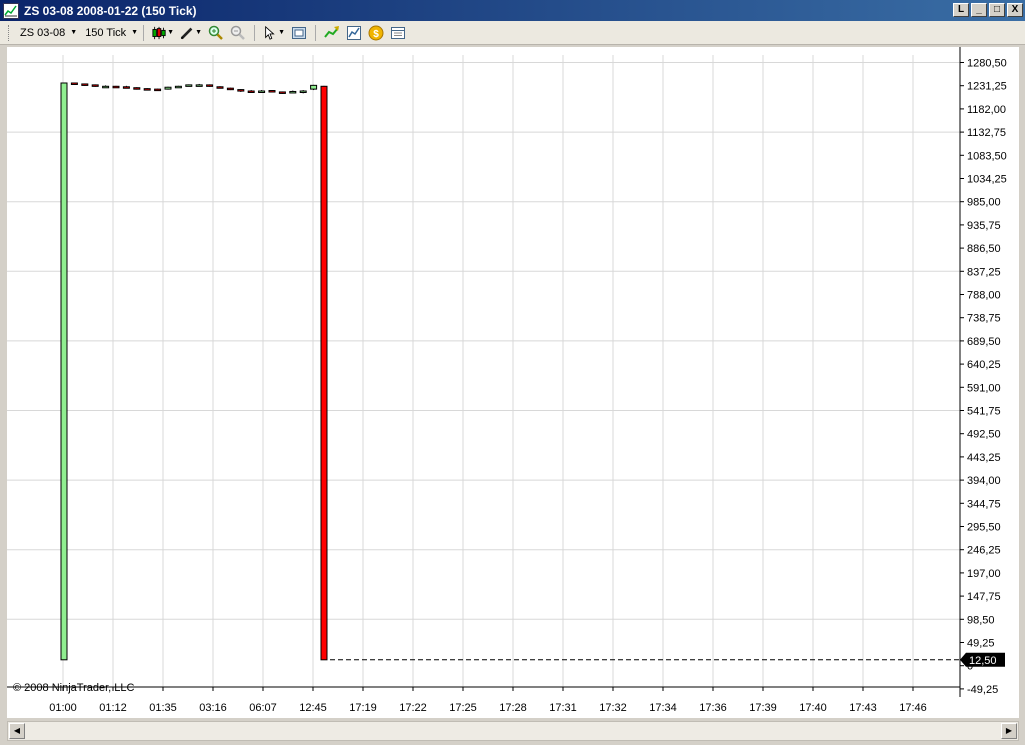 This screenshot has height=745, width=1025. What do you see at coordinates (135, 32) in the screenshot?
I see `chevron-down-icon: ▼` at bounding box center [135, 32].